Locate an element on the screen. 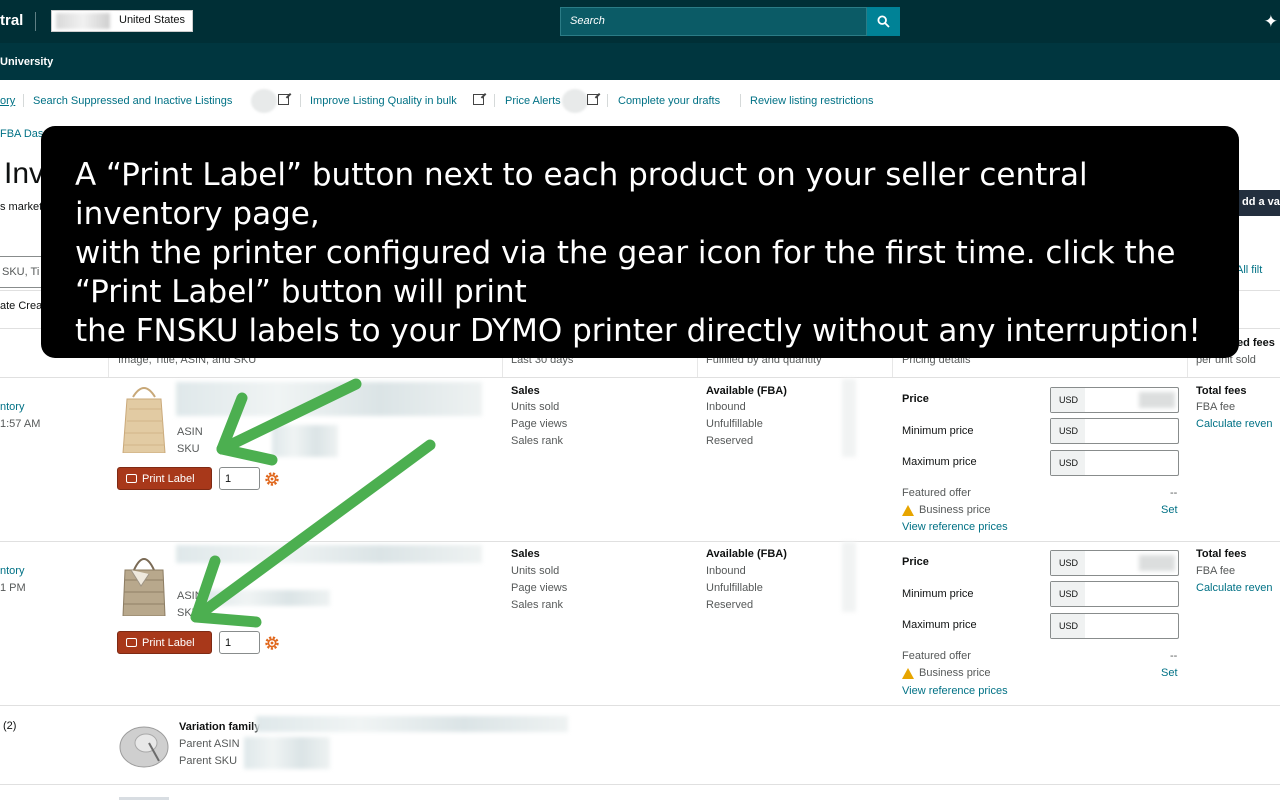 The height and width of the screenshot is (800, 1280). redacted-badge is located at coordinates (575, 101).